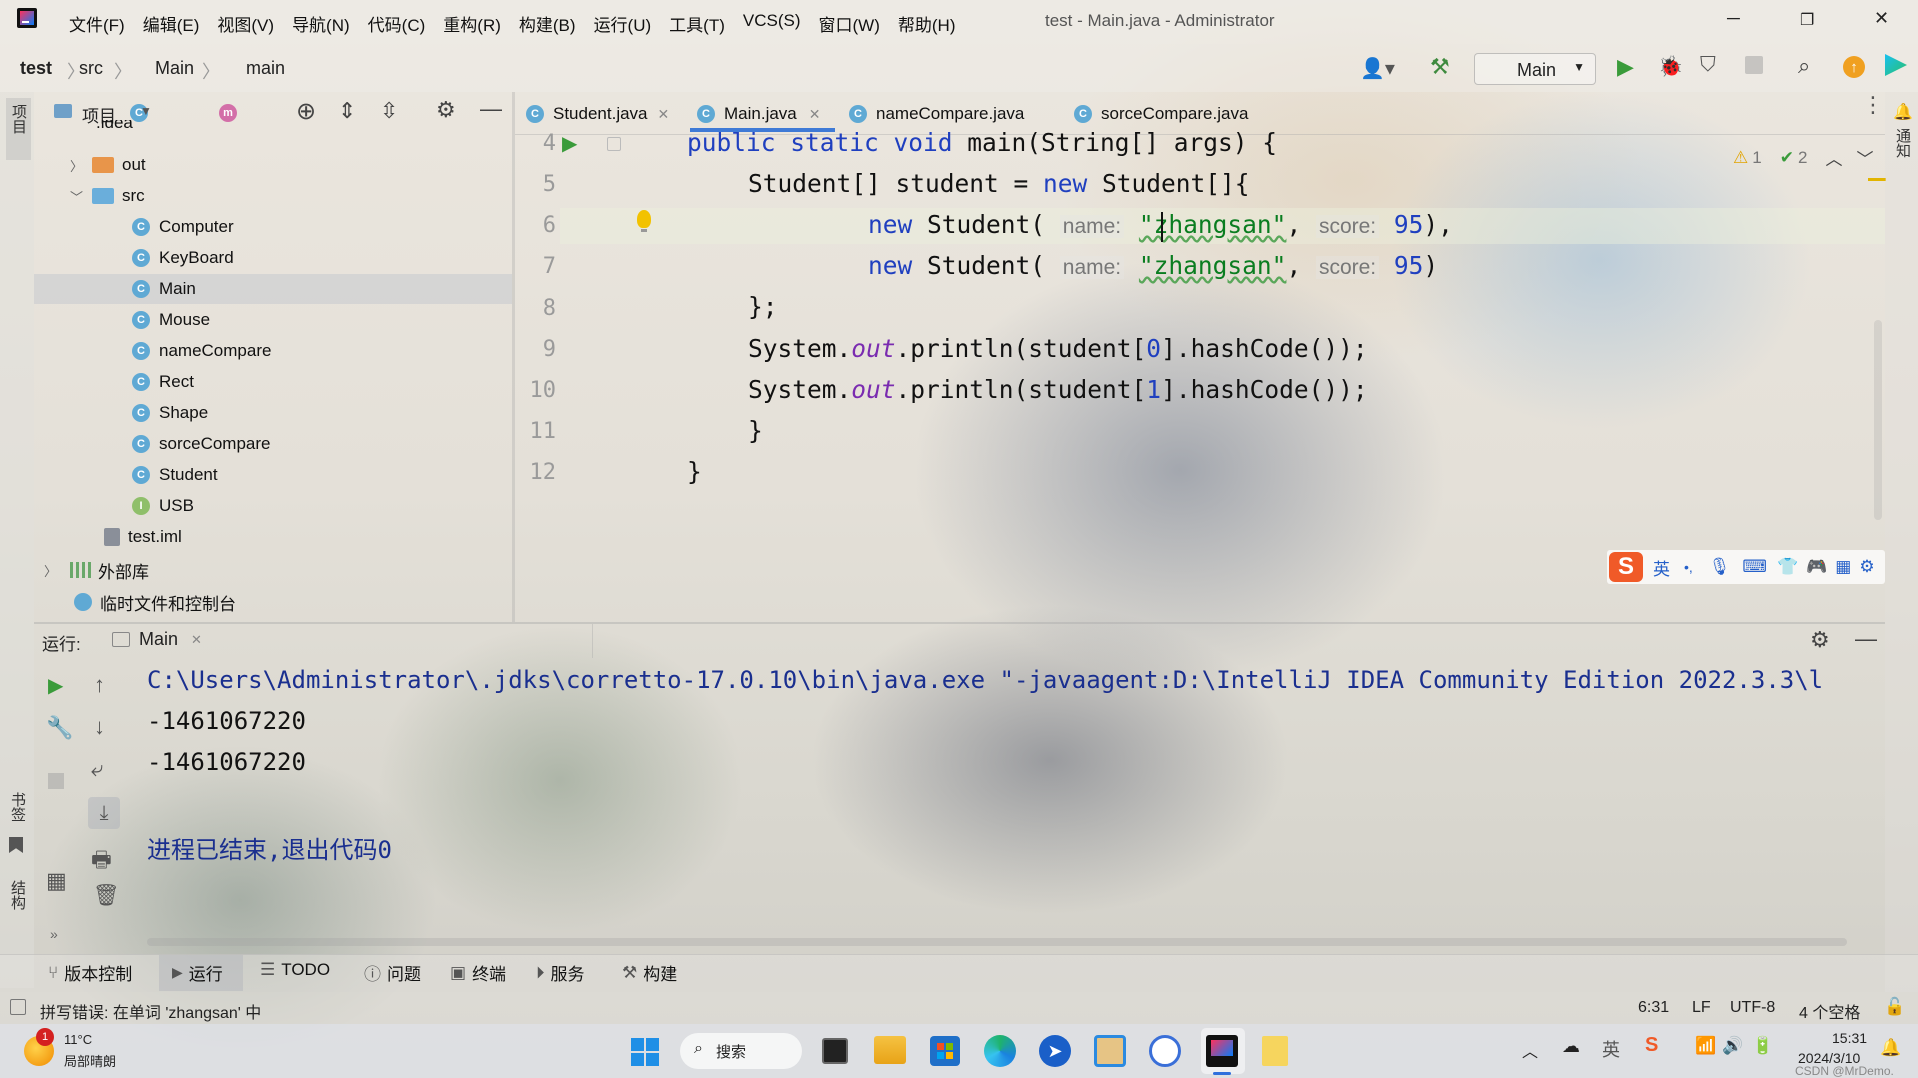  I want to click on close-icon: ✕, so click(1881, 18).